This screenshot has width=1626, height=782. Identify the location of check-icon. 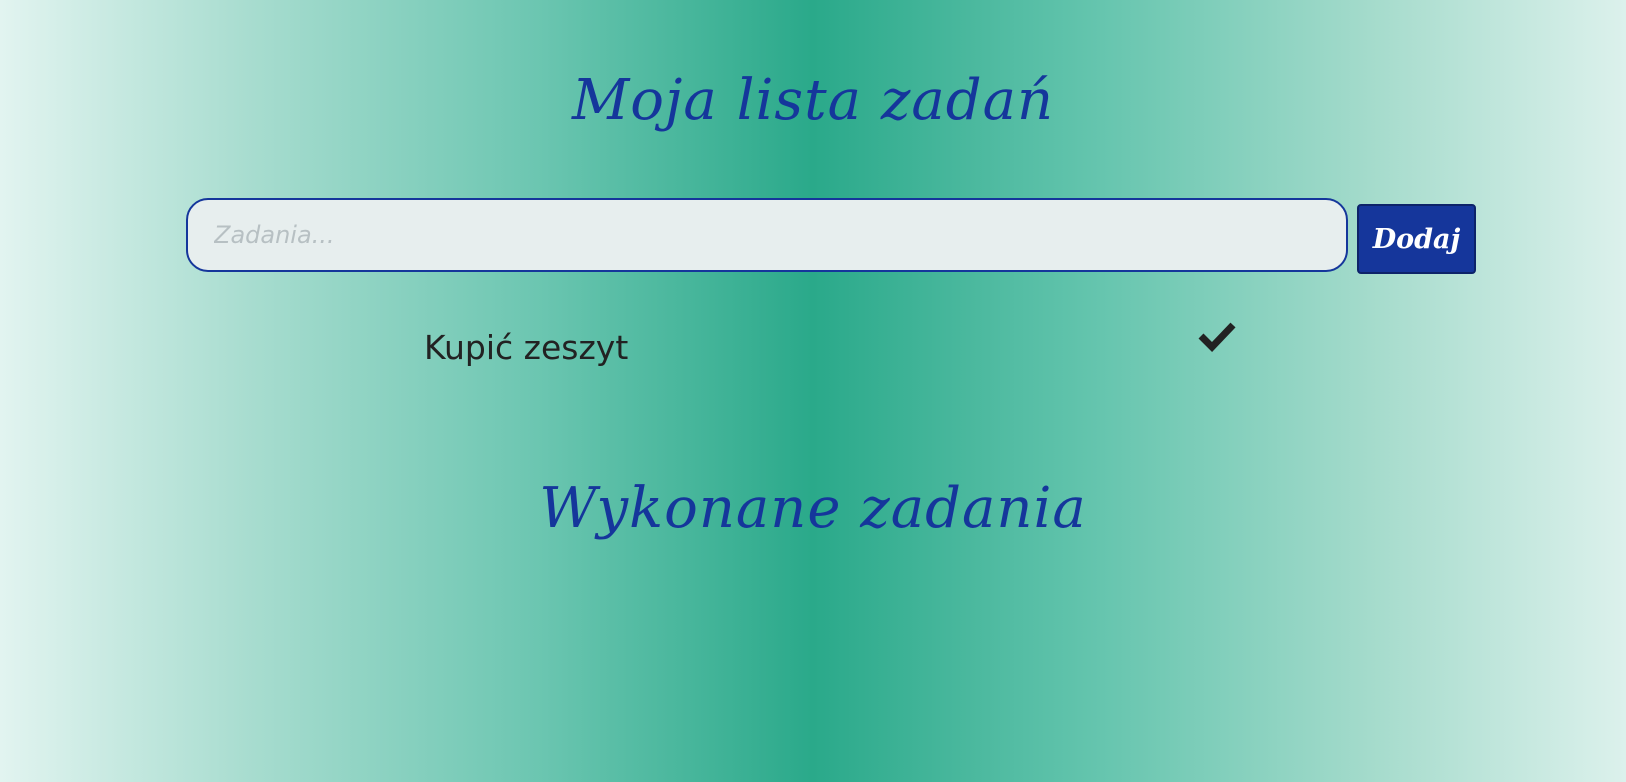
(1217, 337).